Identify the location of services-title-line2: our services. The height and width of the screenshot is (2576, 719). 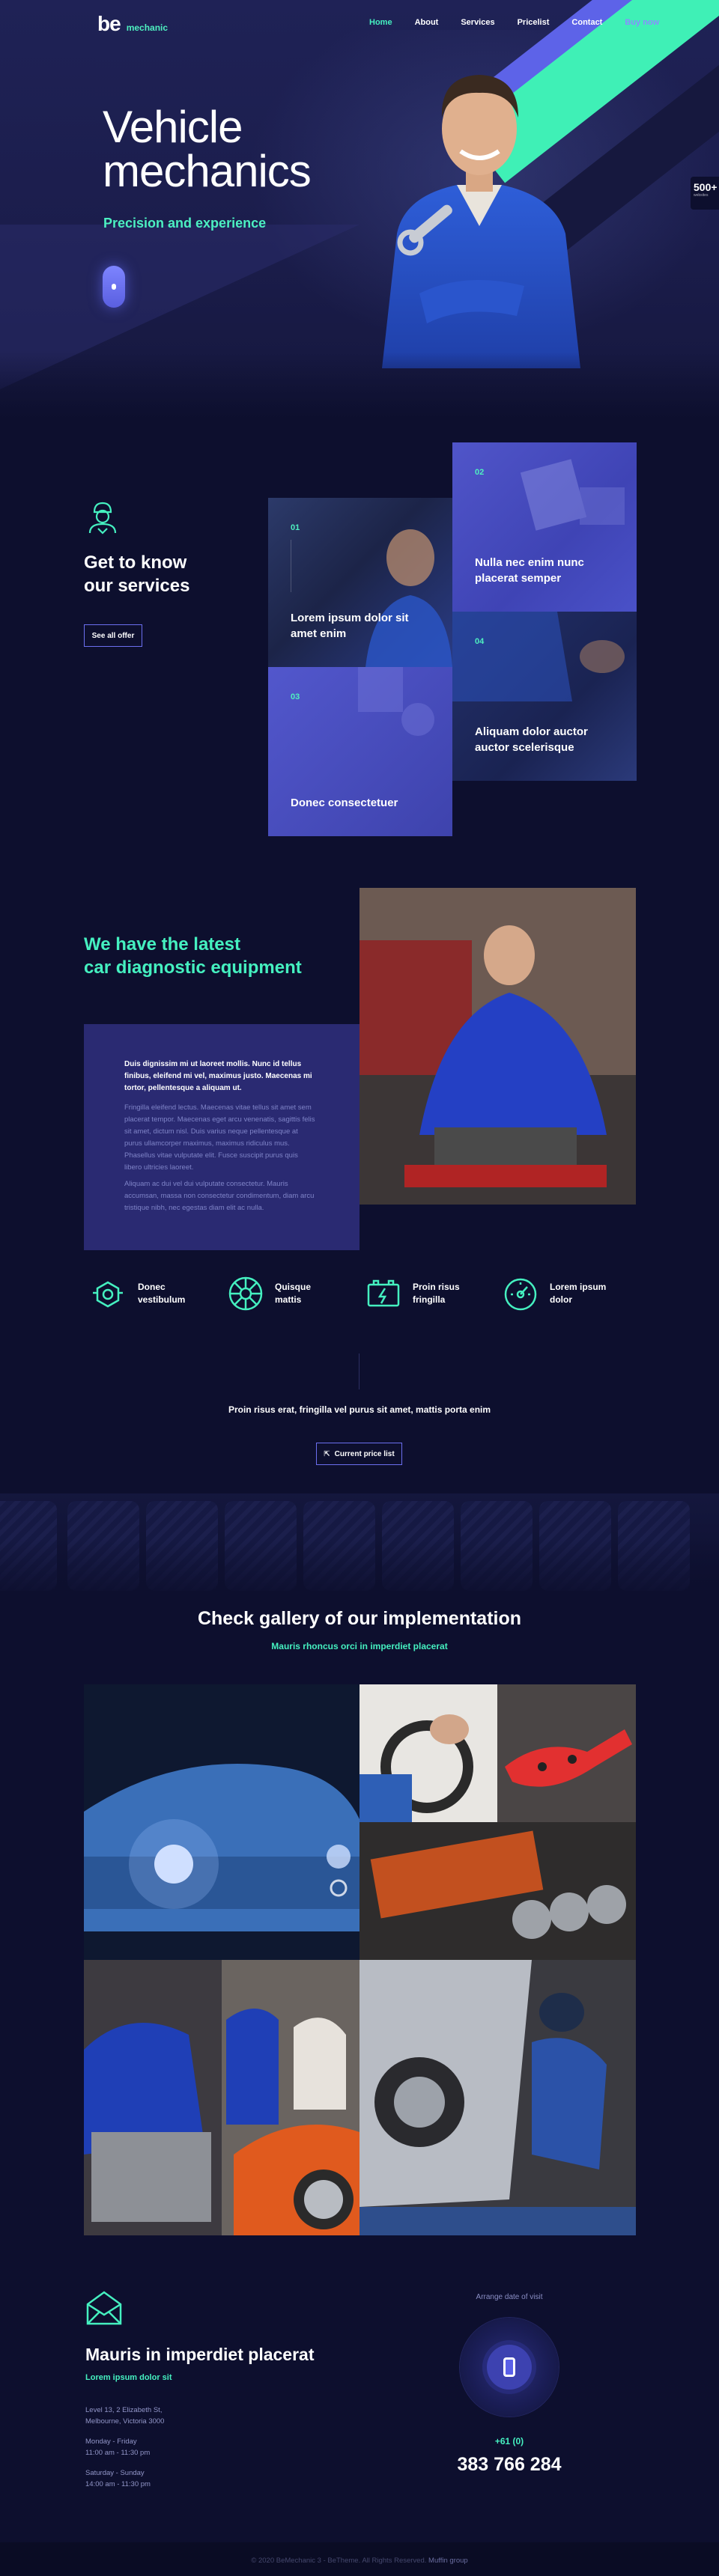
(137, 586).